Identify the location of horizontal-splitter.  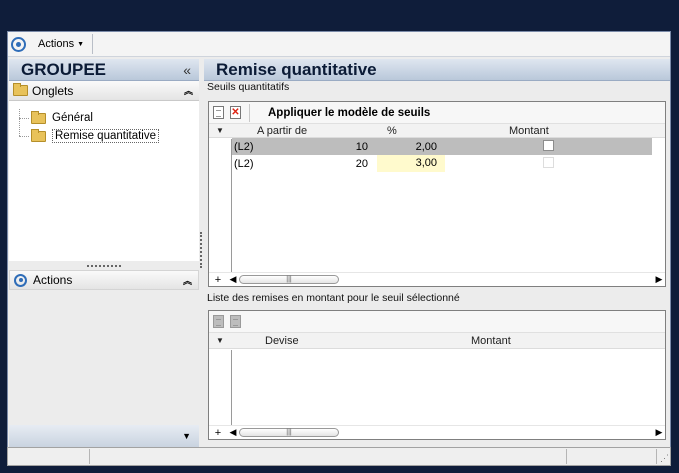
(104, 265).